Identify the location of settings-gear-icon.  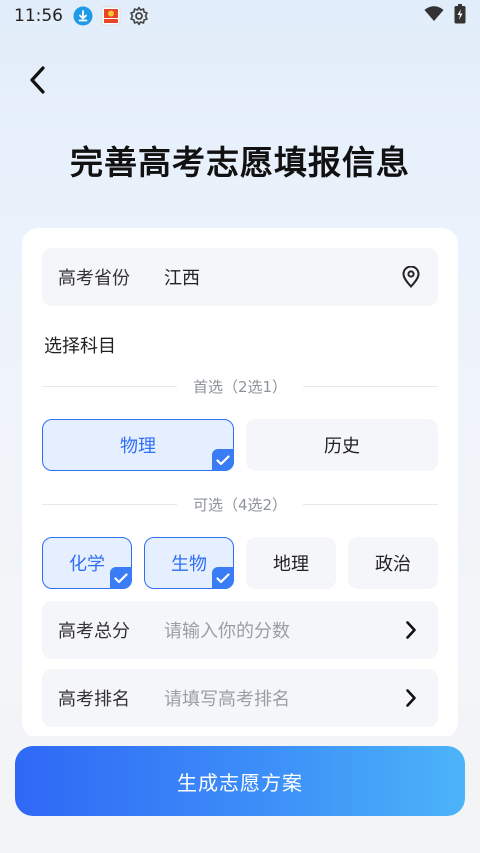
(139, 16).